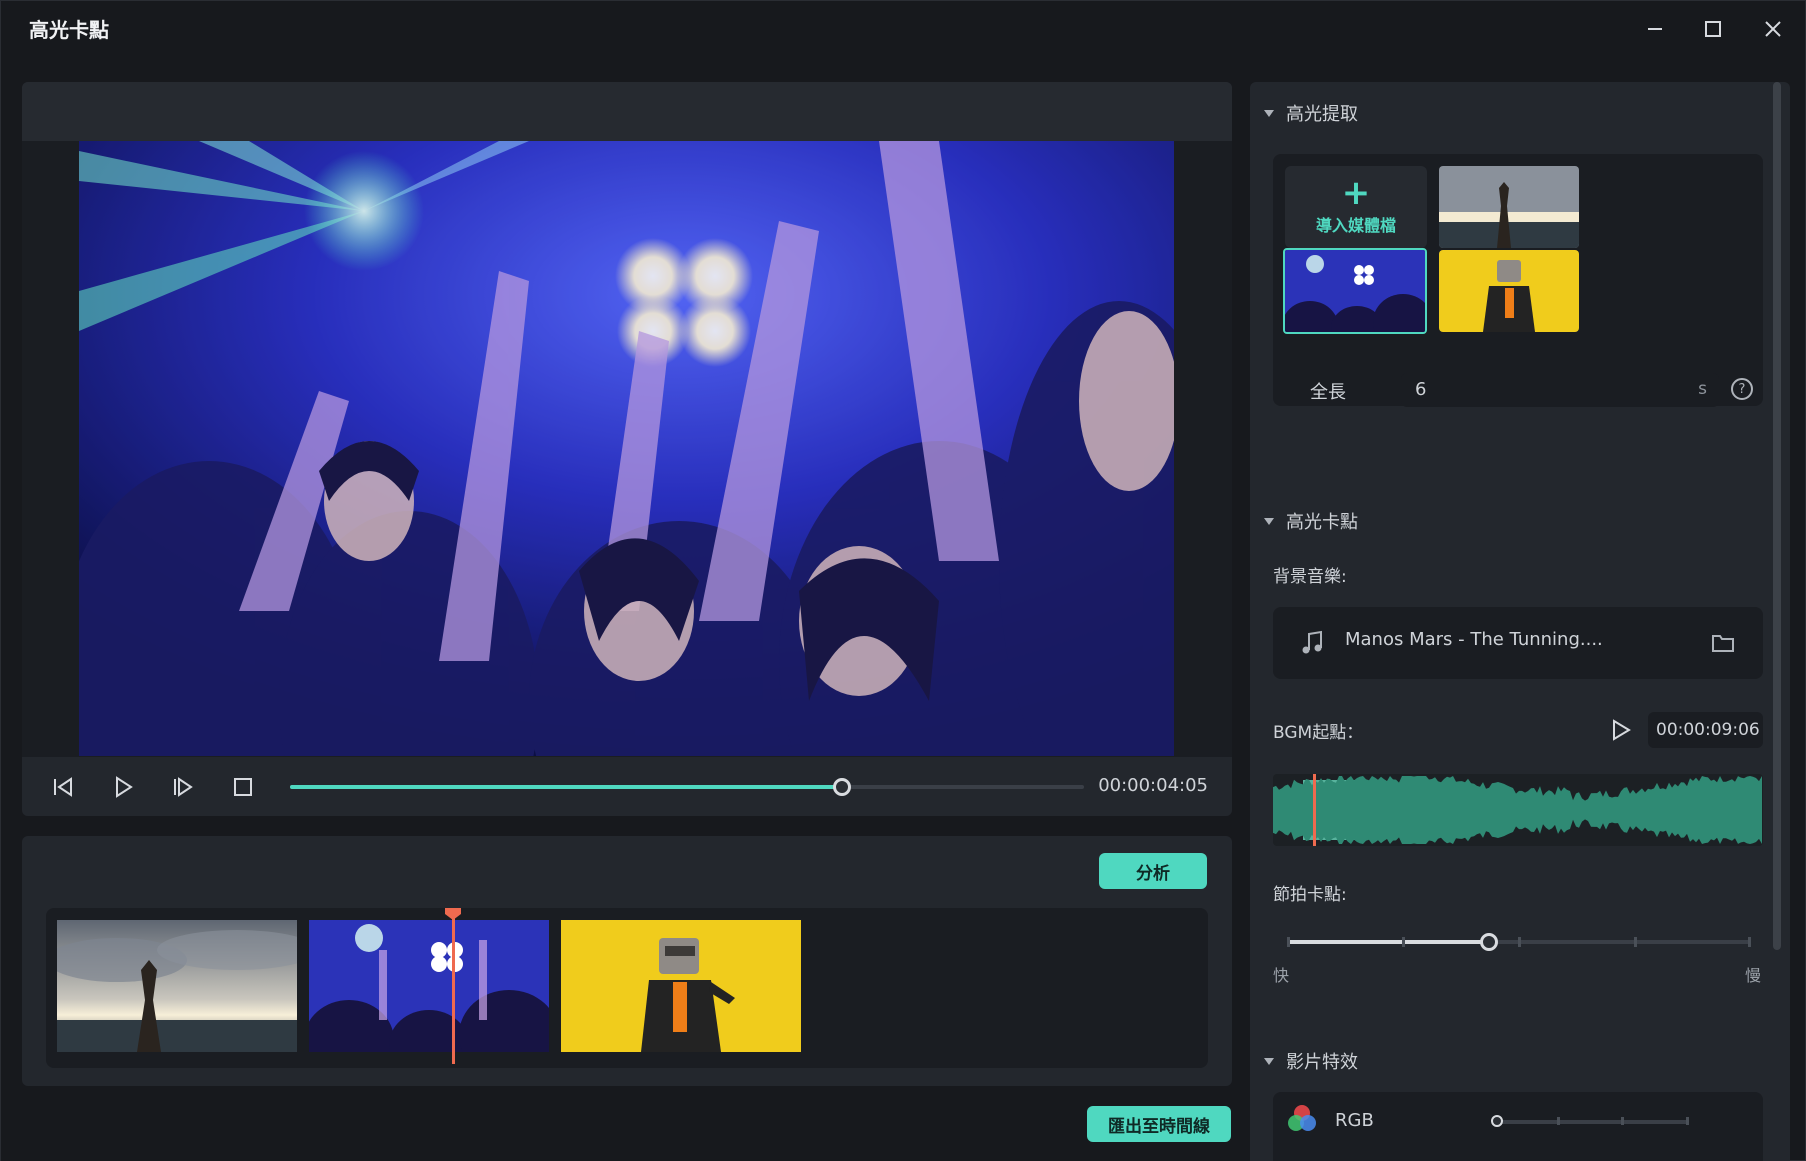 Image resolution: width=1806 pixels, height=1161 pixels. I want to click on play-icon, so click(124, 787).